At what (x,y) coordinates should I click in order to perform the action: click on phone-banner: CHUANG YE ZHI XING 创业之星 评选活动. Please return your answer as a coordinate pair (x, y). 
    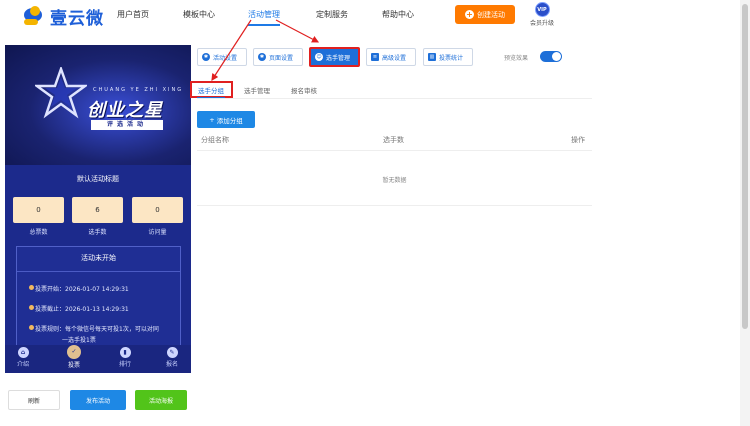
    Looking at the image, I should click on (98, 105).